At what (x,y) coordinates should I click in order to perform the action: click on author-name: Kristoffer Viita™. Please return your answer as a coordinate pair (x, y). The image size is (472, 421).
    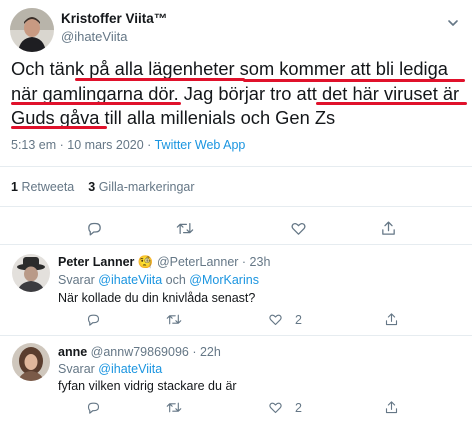
    Looking at the image, I should click on (114, 18).